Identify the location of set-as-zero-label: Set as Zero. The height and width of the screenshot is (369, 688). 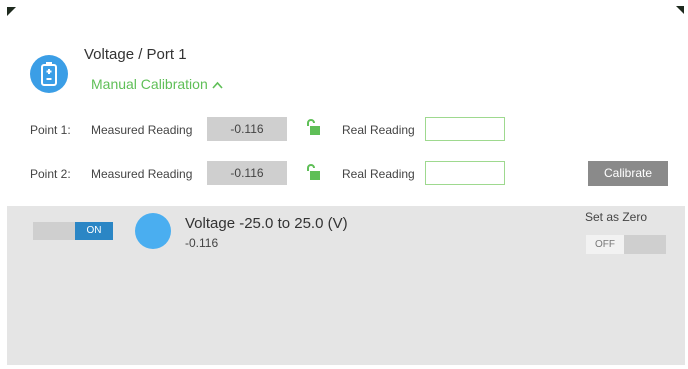
(616, 217).